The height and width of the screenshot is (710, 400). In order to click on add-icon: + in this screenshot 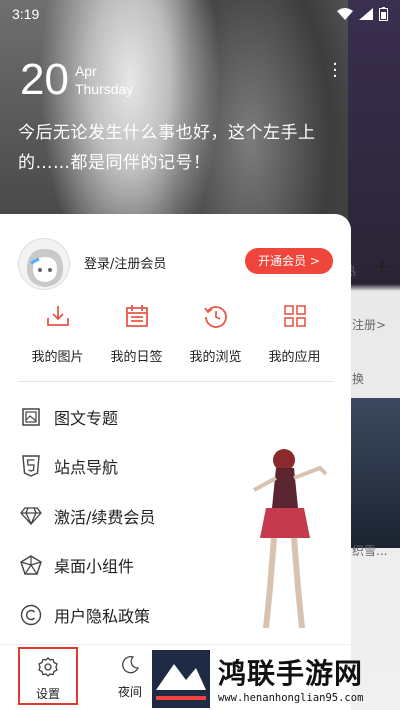, I will do `click(382, 266)`.